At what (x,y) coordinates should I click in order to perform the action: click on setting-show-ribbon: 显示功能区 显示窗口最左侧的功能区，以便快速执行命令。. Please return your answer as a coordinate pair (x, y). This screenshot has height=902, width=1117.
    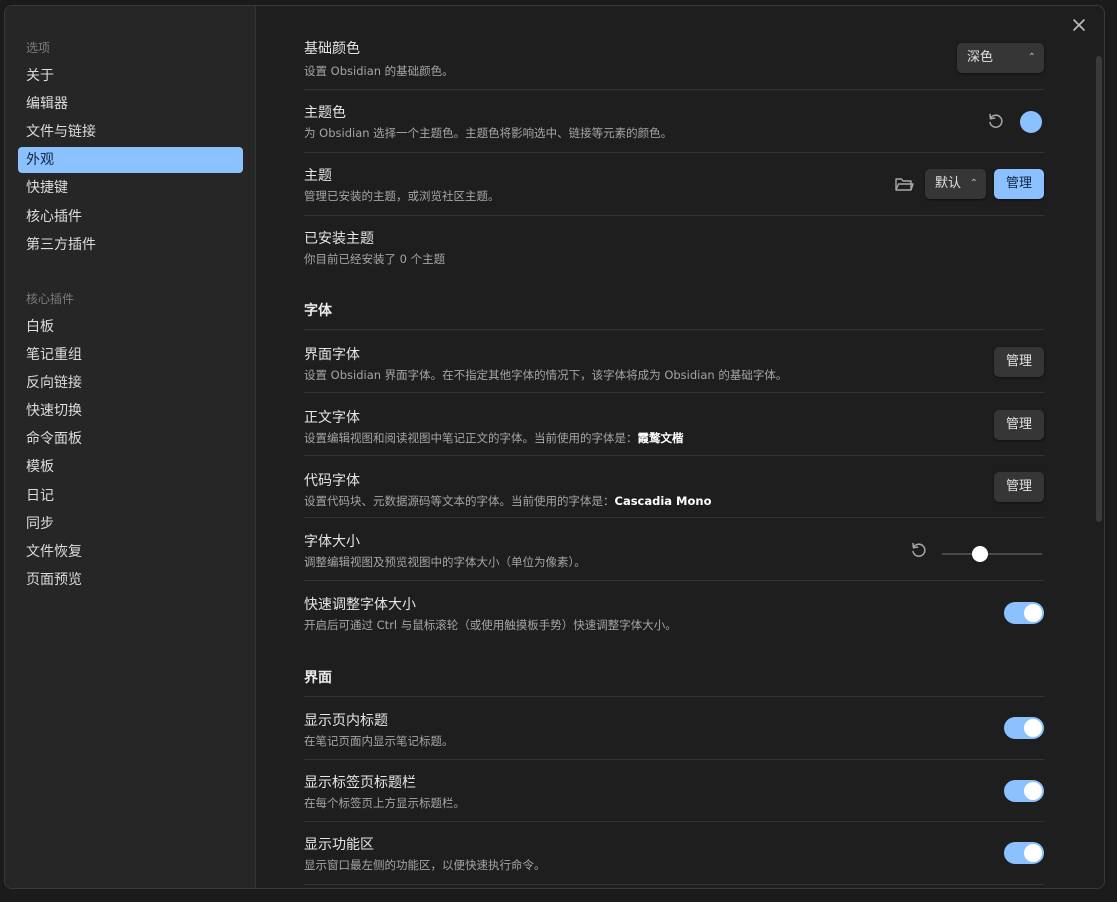
    Looking at the image, I should click on (674, 853).